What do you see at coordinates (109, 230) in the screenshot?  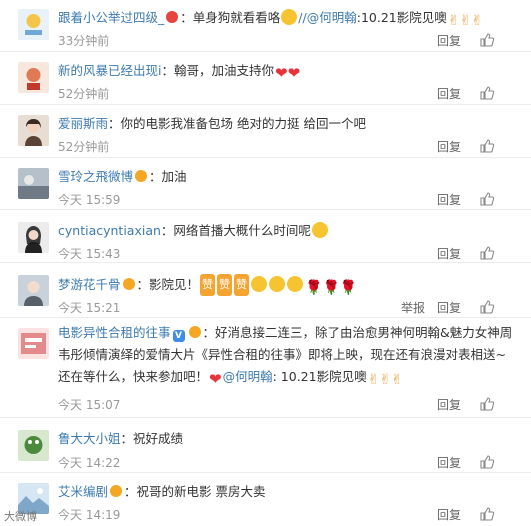 I see `comment-username: cyntiacyntiaxian` at bounding box center [109, 230].